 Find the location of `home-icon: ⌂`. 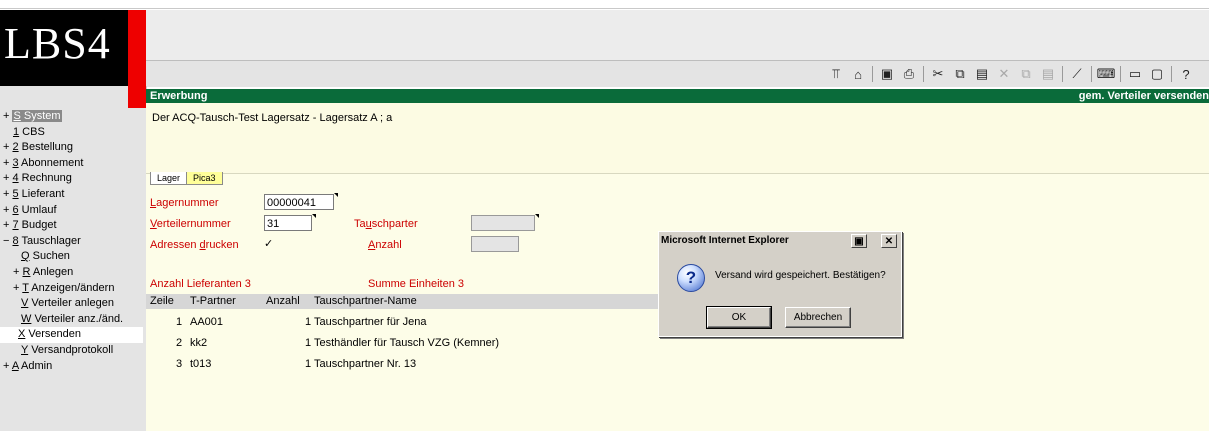

home-icon: ⌂ is located at coordinates (858, 74).